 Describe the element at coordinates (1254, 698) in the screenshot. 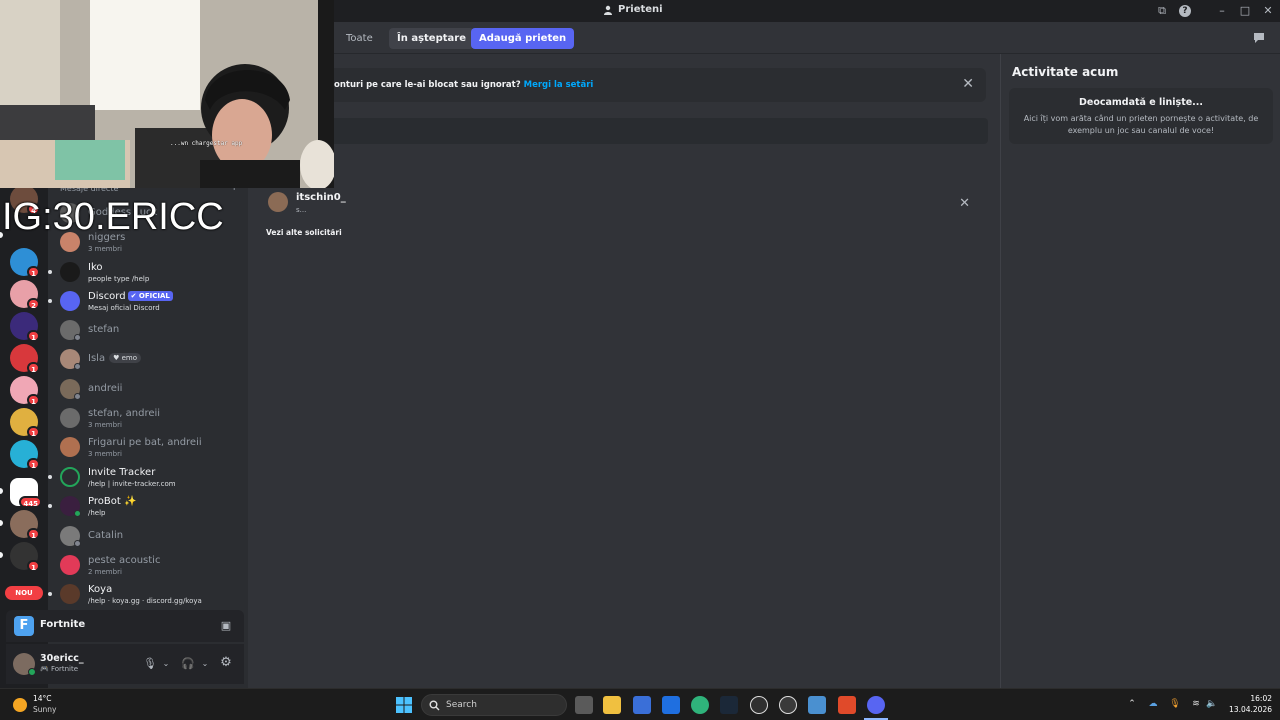

I see `clock-time: 16:02` at that location.